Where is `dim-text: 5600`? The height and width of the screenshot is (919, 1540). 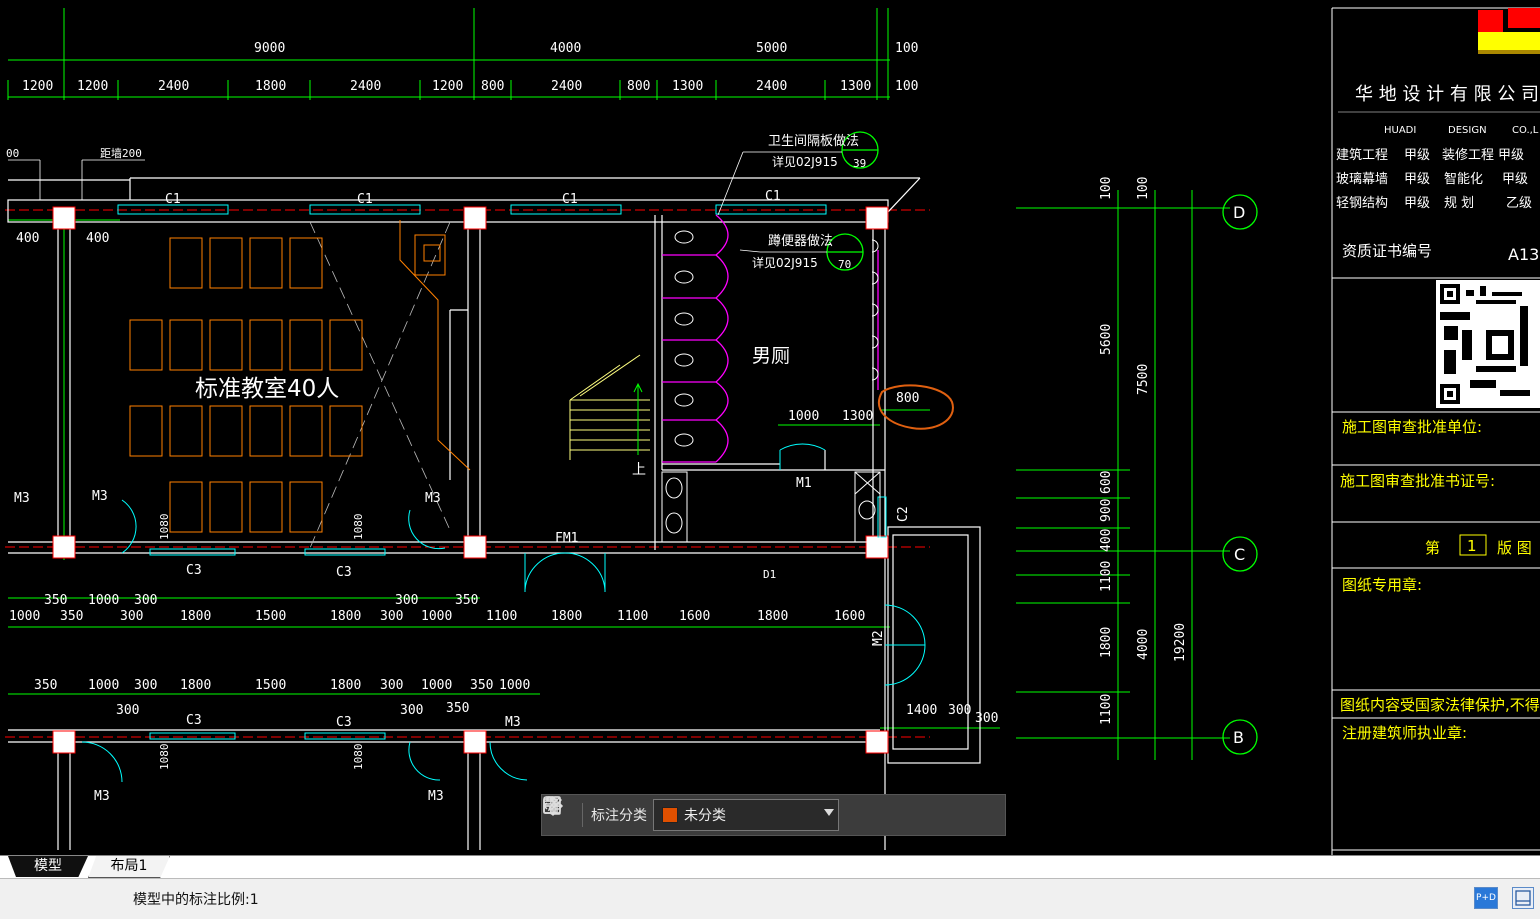
dim-text: 5600 is located at coordinates (1106, 339).